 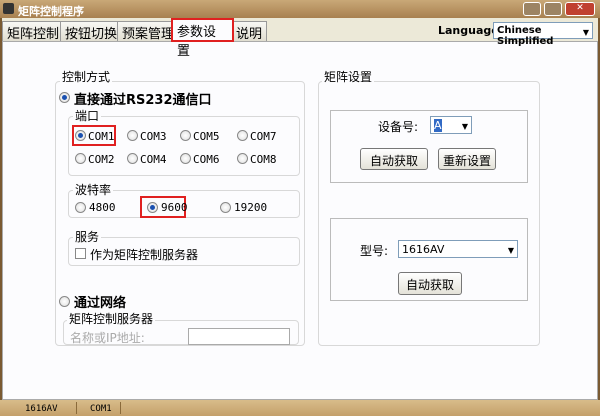 I want to click on network-radio, so click(x=64, y=301).